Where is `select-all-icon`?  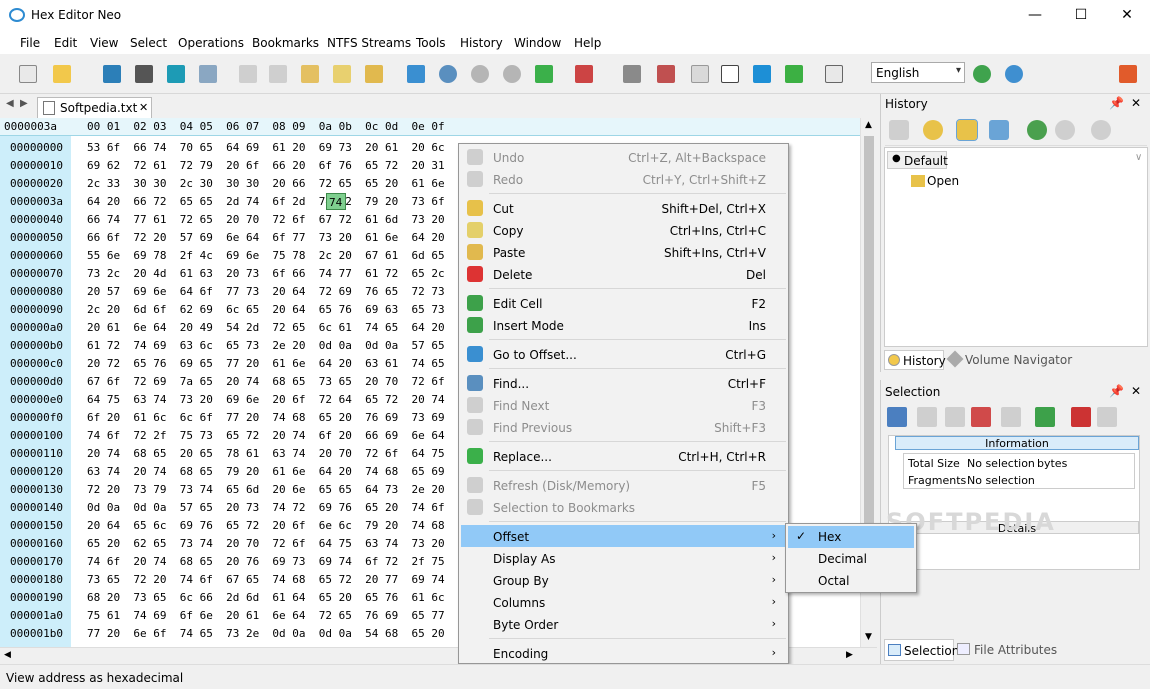
select-all-icon is located at coordinates (897, 417).